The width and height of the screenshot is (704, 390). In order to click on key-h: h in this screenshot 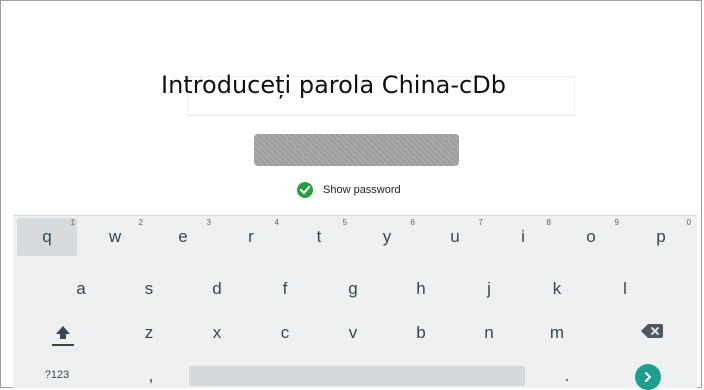, I will do `click(421, 289)`.